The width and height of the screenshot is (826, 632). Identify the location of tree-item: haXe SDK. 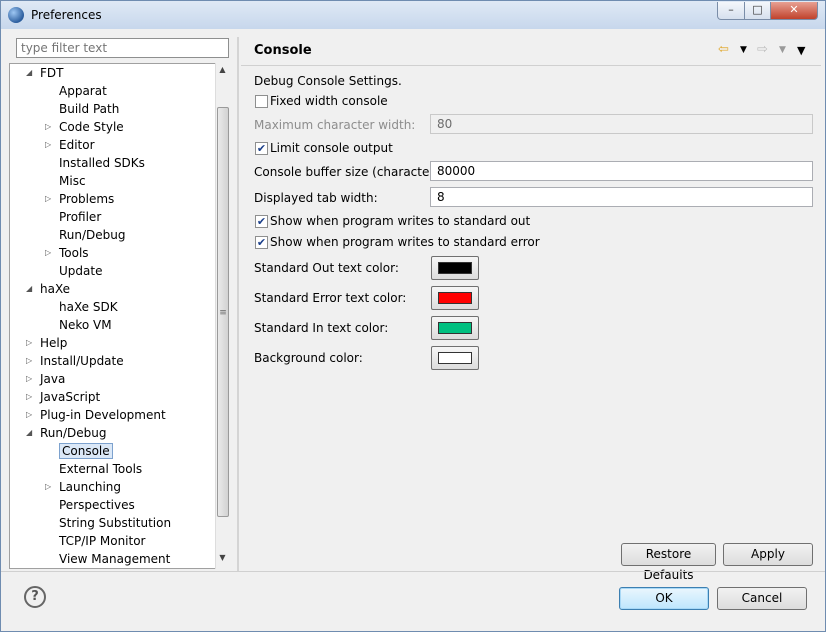
(88, 307).